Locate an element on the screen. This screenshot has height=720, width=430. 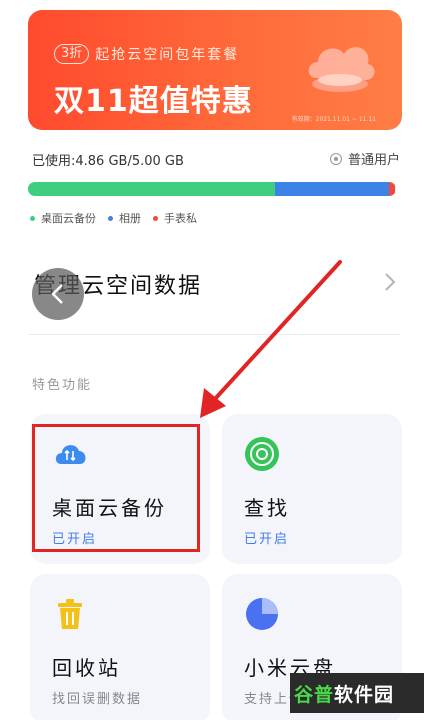
card-subtitle: 找回误删数据 is located at coordinates (97, 699).